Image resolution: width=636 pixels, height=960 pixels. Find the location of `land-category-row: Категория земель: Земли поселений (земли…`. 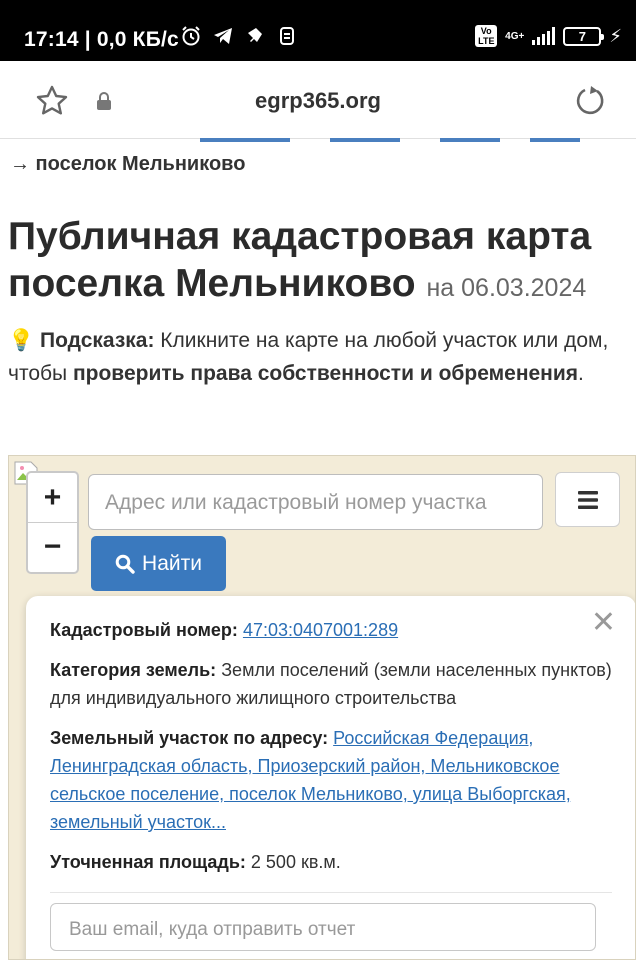

land-category-row: Категория земель: Земли поселений (земли… is located at coordinates (331, 684).